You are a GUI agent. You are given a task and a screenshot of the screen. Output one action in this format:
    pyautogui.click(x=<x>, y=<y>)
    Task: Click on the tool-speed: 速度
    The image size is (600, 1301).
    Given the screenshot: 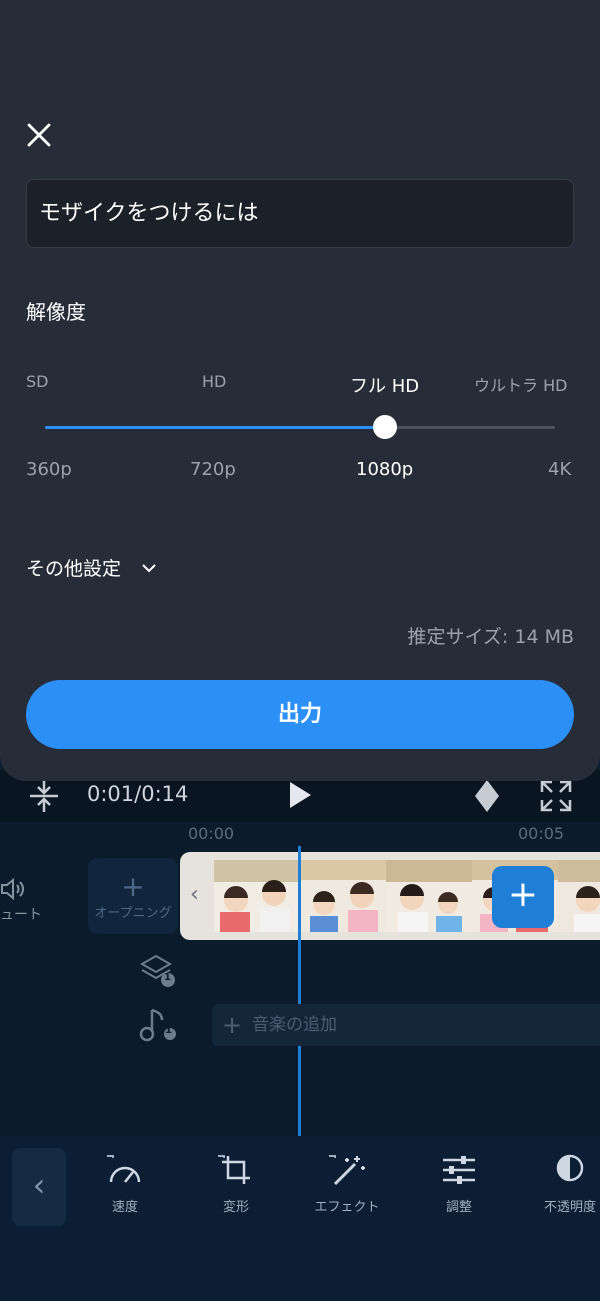 What is the action you would take?
    pyautogui.click(x=125, y=1183)
    